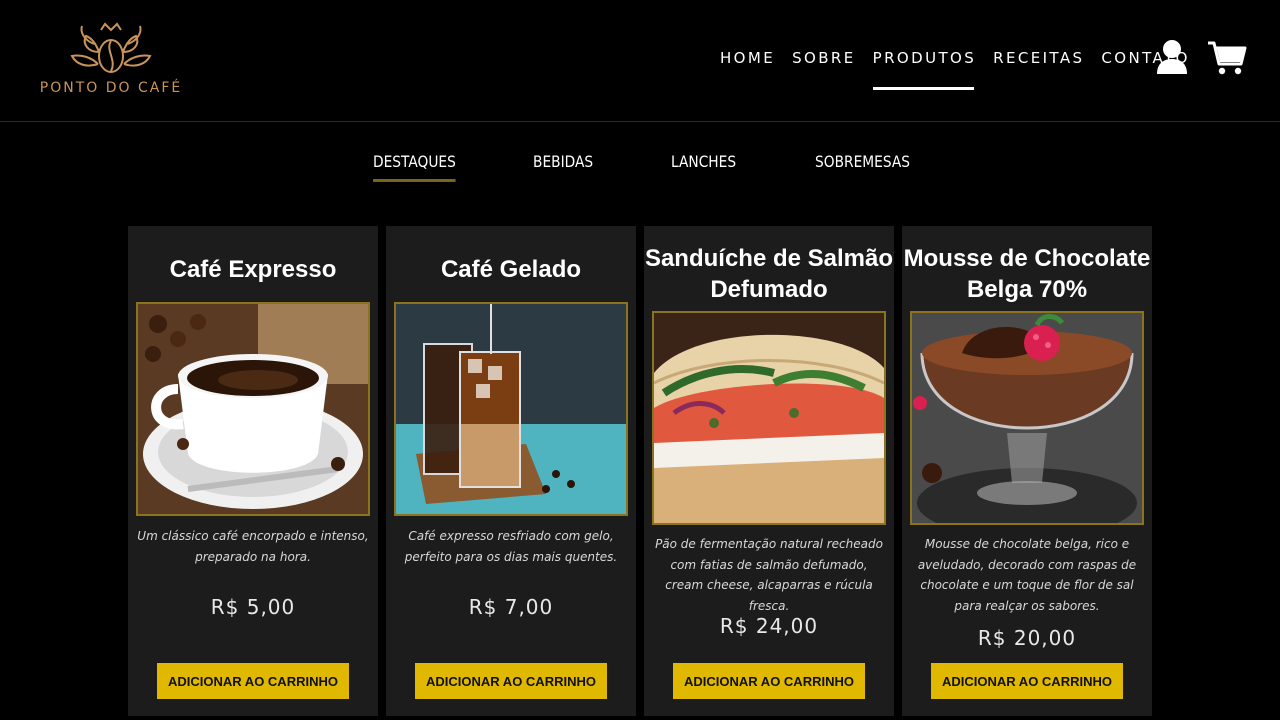 The height and width of the screenshot is (720, 1280). What do you see at coordinates (1172, 57) in the screenshot?
I see `user-icon` at bounding box center [1172, 57].